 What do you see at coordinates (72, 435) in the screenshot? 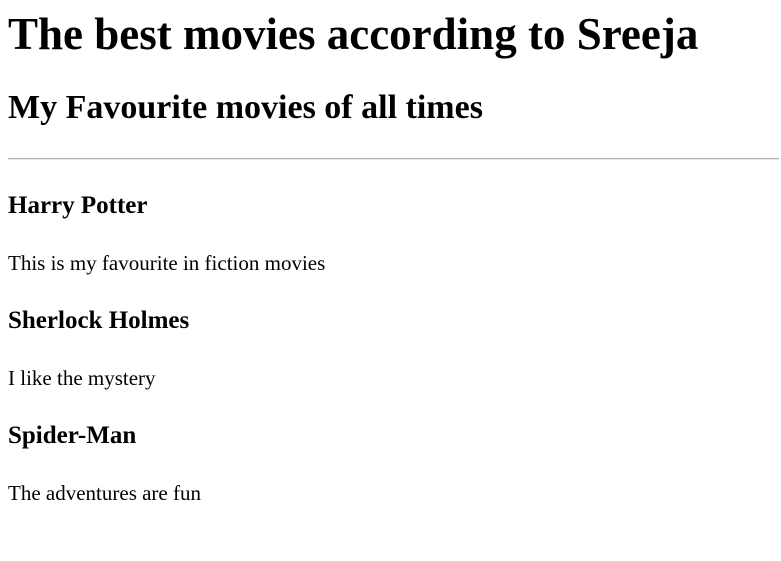
I see `movie-title: Spider-Man` at bounding box center [72, 435].